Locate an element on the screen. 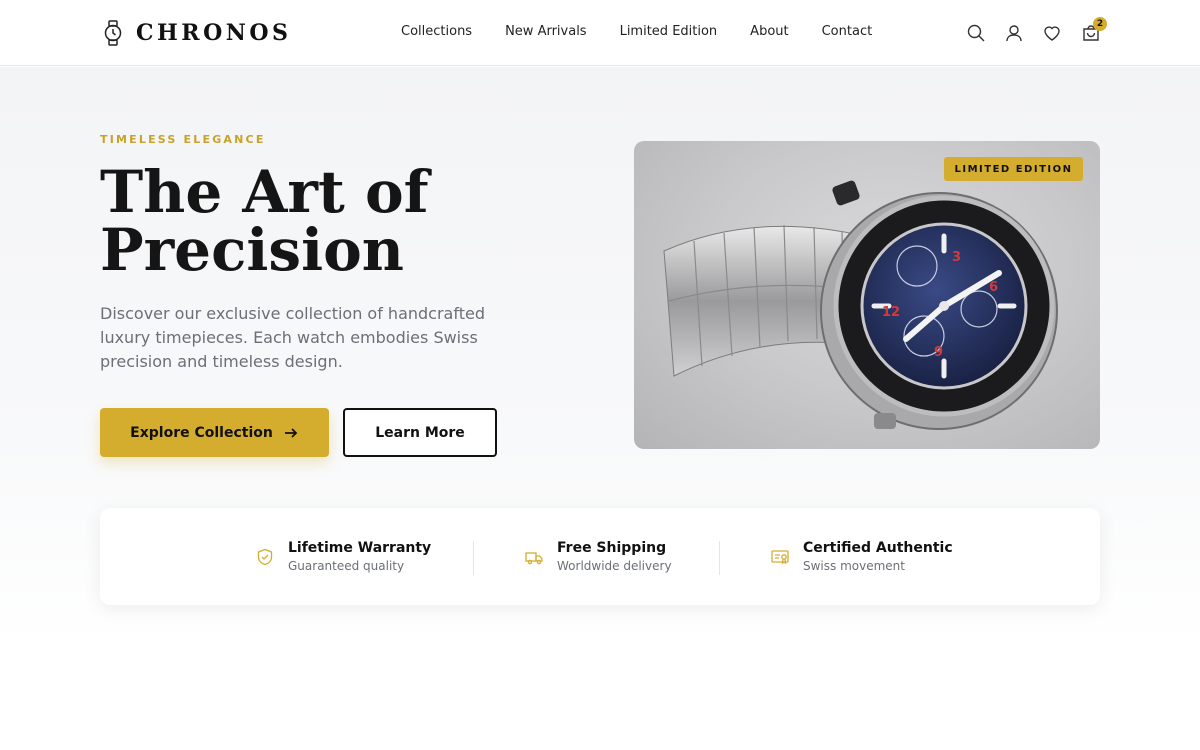  brand-name: CHRONOS is located at coordinates (214, 33).